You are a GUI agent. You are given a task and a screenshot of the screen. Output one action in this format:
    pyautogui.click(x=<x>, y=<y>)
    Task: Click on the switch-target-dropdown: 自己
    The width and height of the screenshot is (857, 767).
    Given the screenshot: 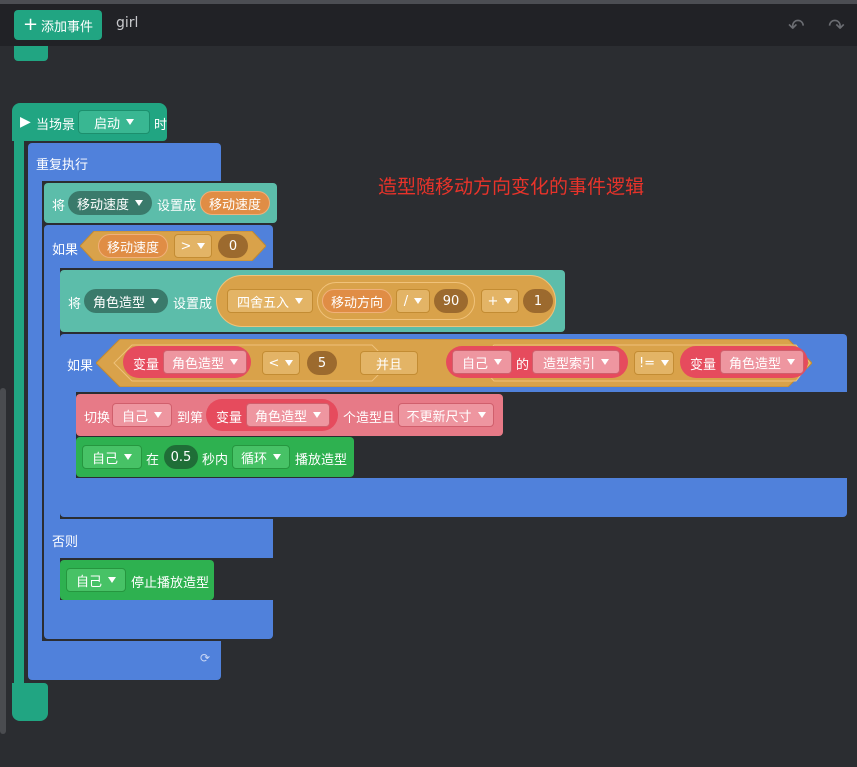 What is the action you would take?
    pyautogui.click(x=142, y=415)
    